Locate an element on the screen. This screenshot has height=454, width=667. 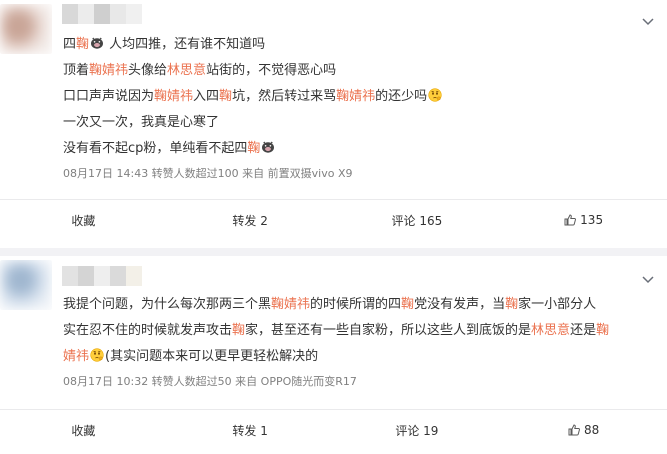
like-button: 88 is located at coordinates (583, 430).